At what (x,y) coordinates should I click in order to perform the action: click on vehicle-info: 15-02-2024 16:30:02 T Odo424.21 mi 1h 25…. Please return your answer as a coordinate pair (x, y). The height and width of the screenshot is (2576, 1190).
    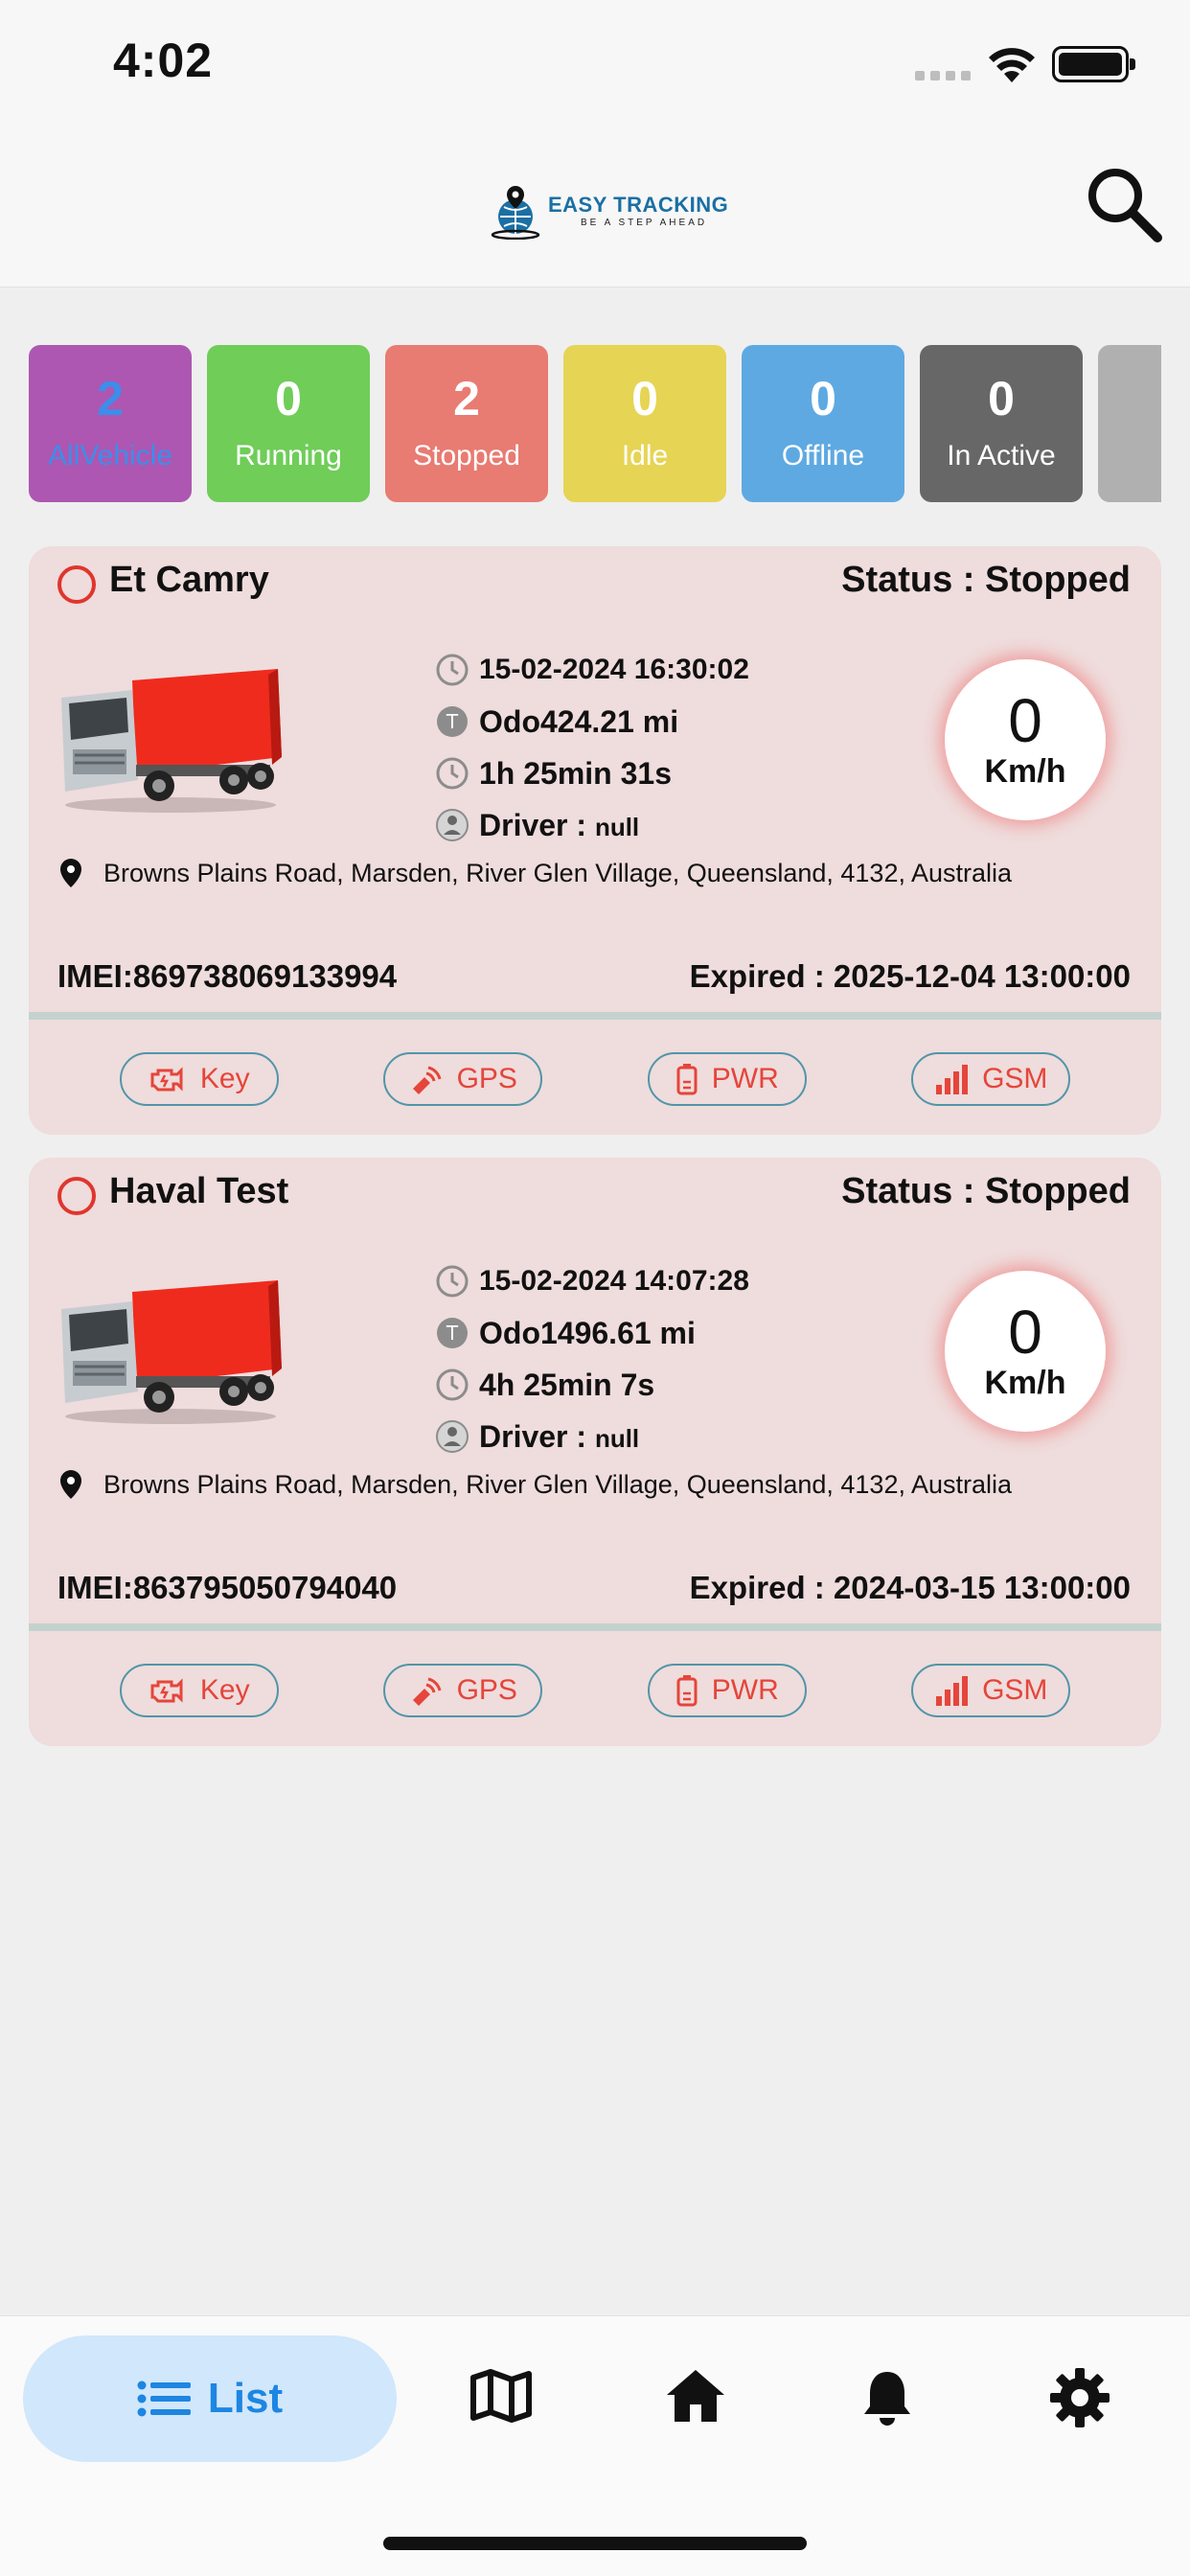
    Looking at the image, I should click on (592, 747).